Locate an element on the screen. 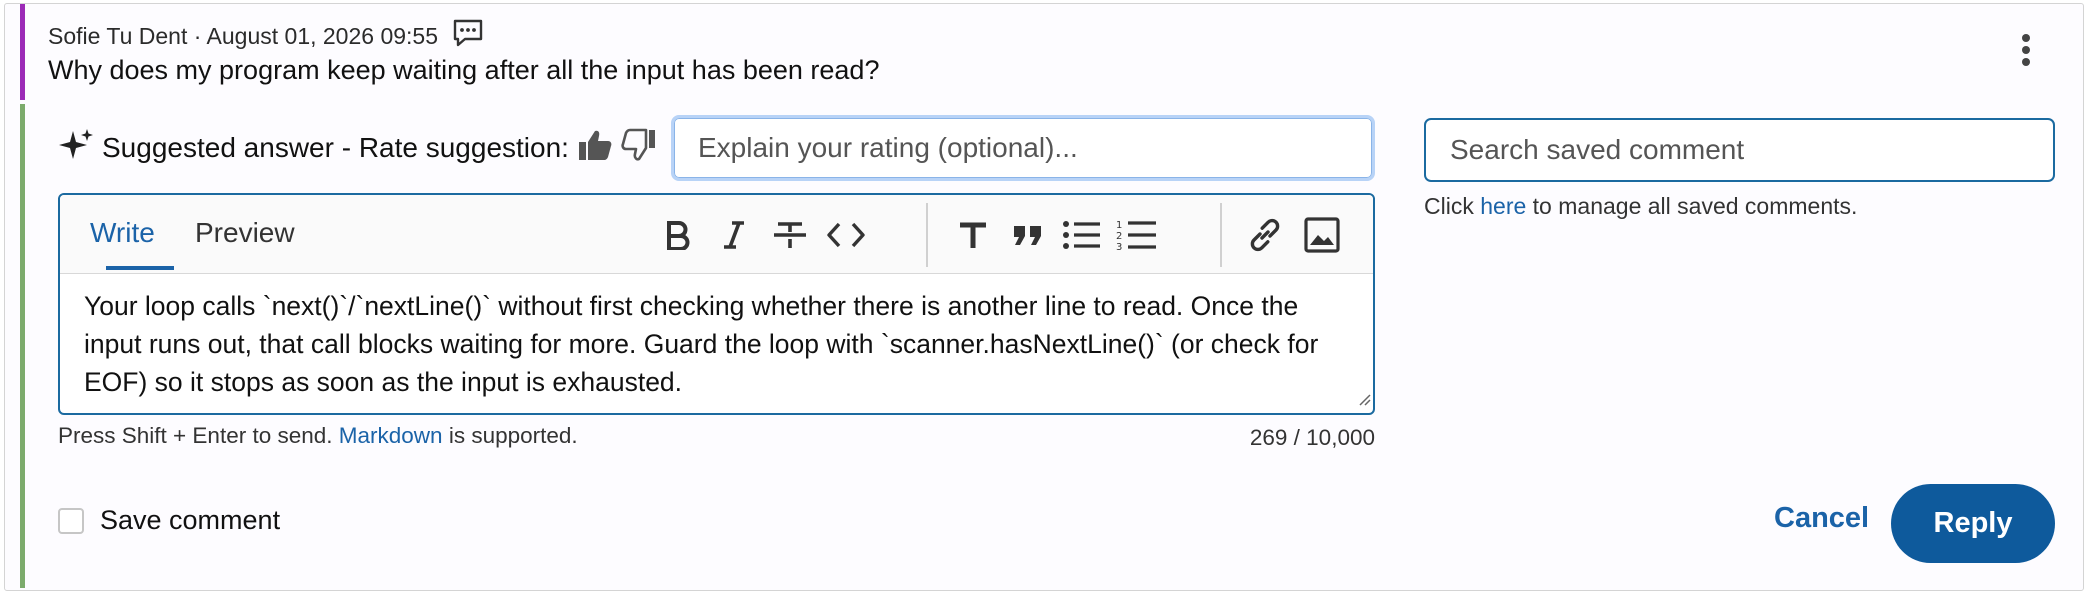 This screenshot has width=2088, height=594. reply-button: Reply is located at coordinates (1973, 523).